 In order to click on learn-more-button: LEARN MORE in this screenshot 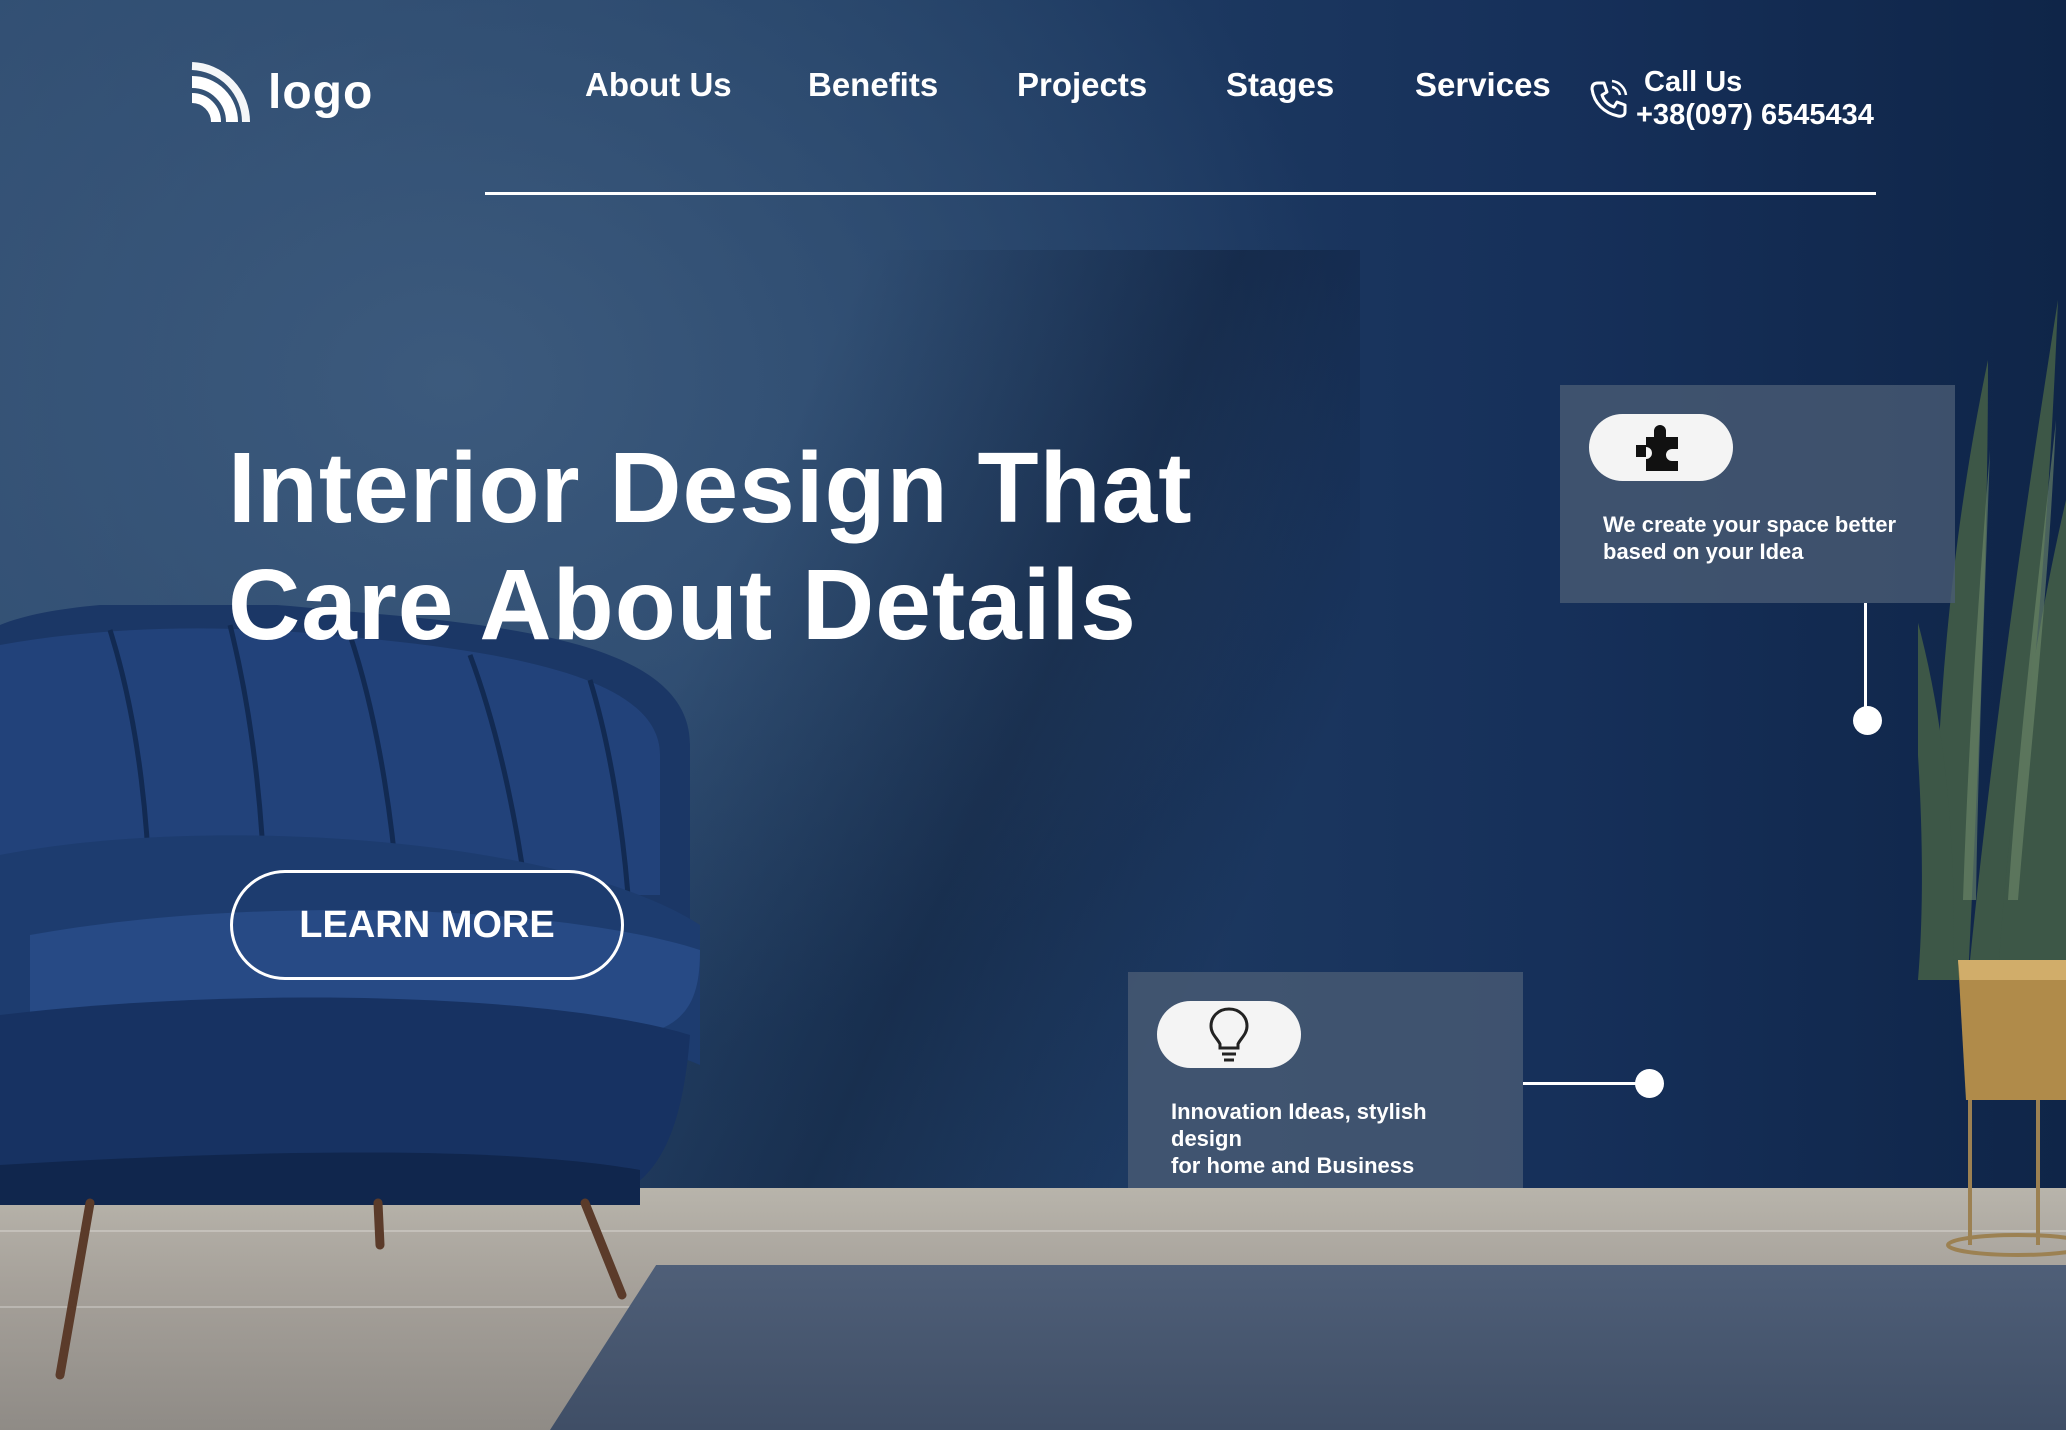, I will do `click(427, 925)`.